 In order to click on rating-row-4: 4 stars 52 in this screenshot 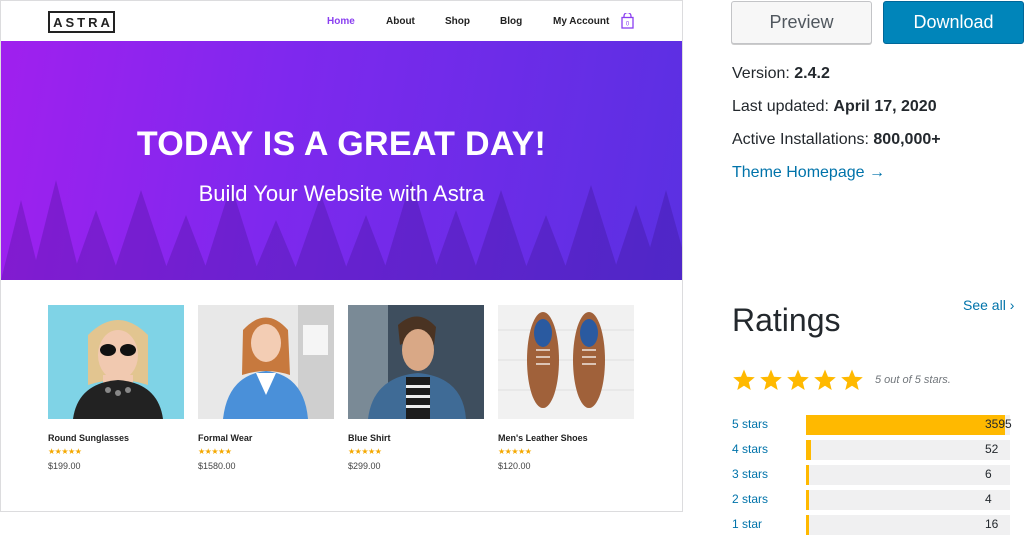, I will do `click(878, 450)`.